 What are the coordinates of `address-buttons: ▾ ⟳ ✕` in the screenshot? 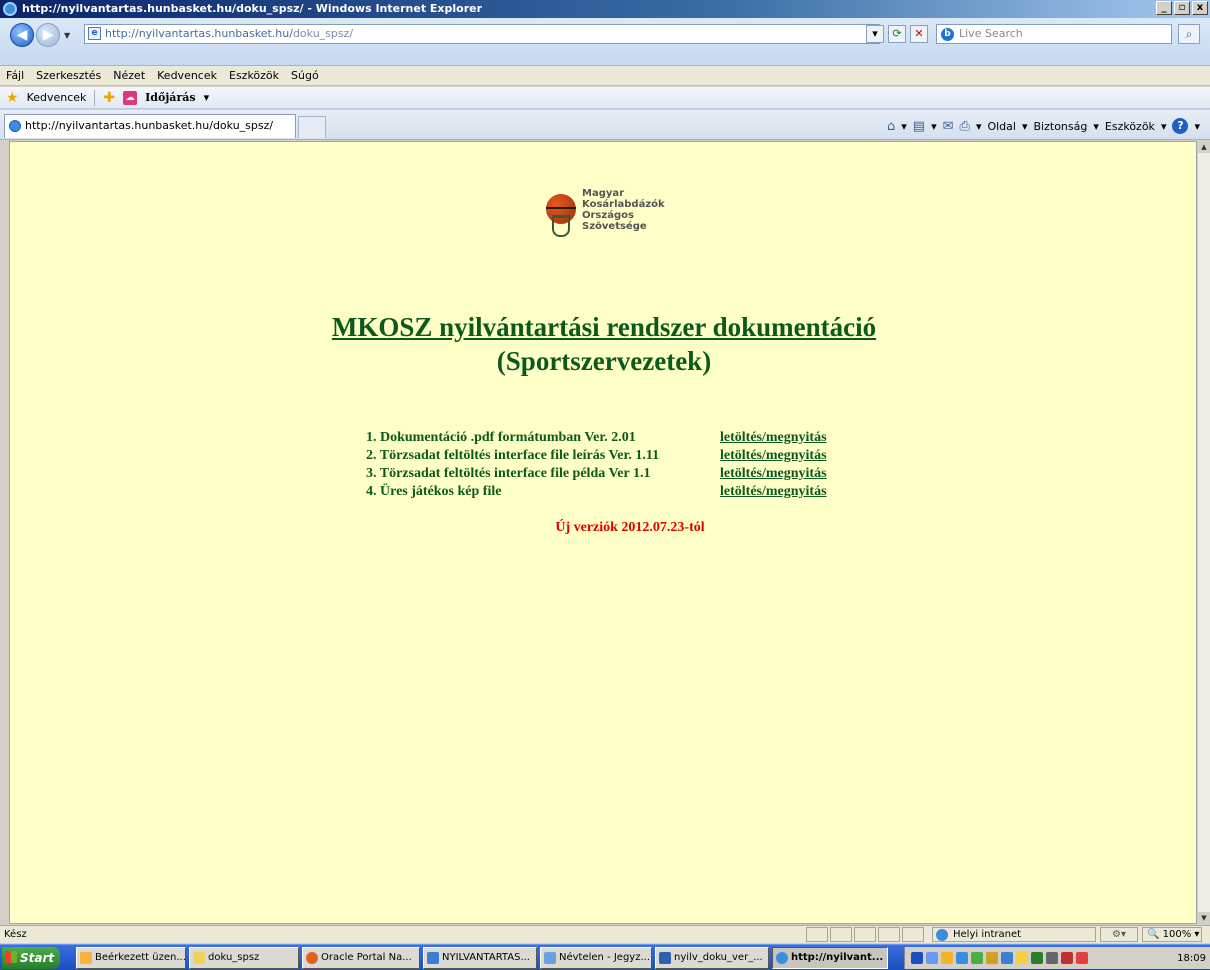 It's located at (897, 34).